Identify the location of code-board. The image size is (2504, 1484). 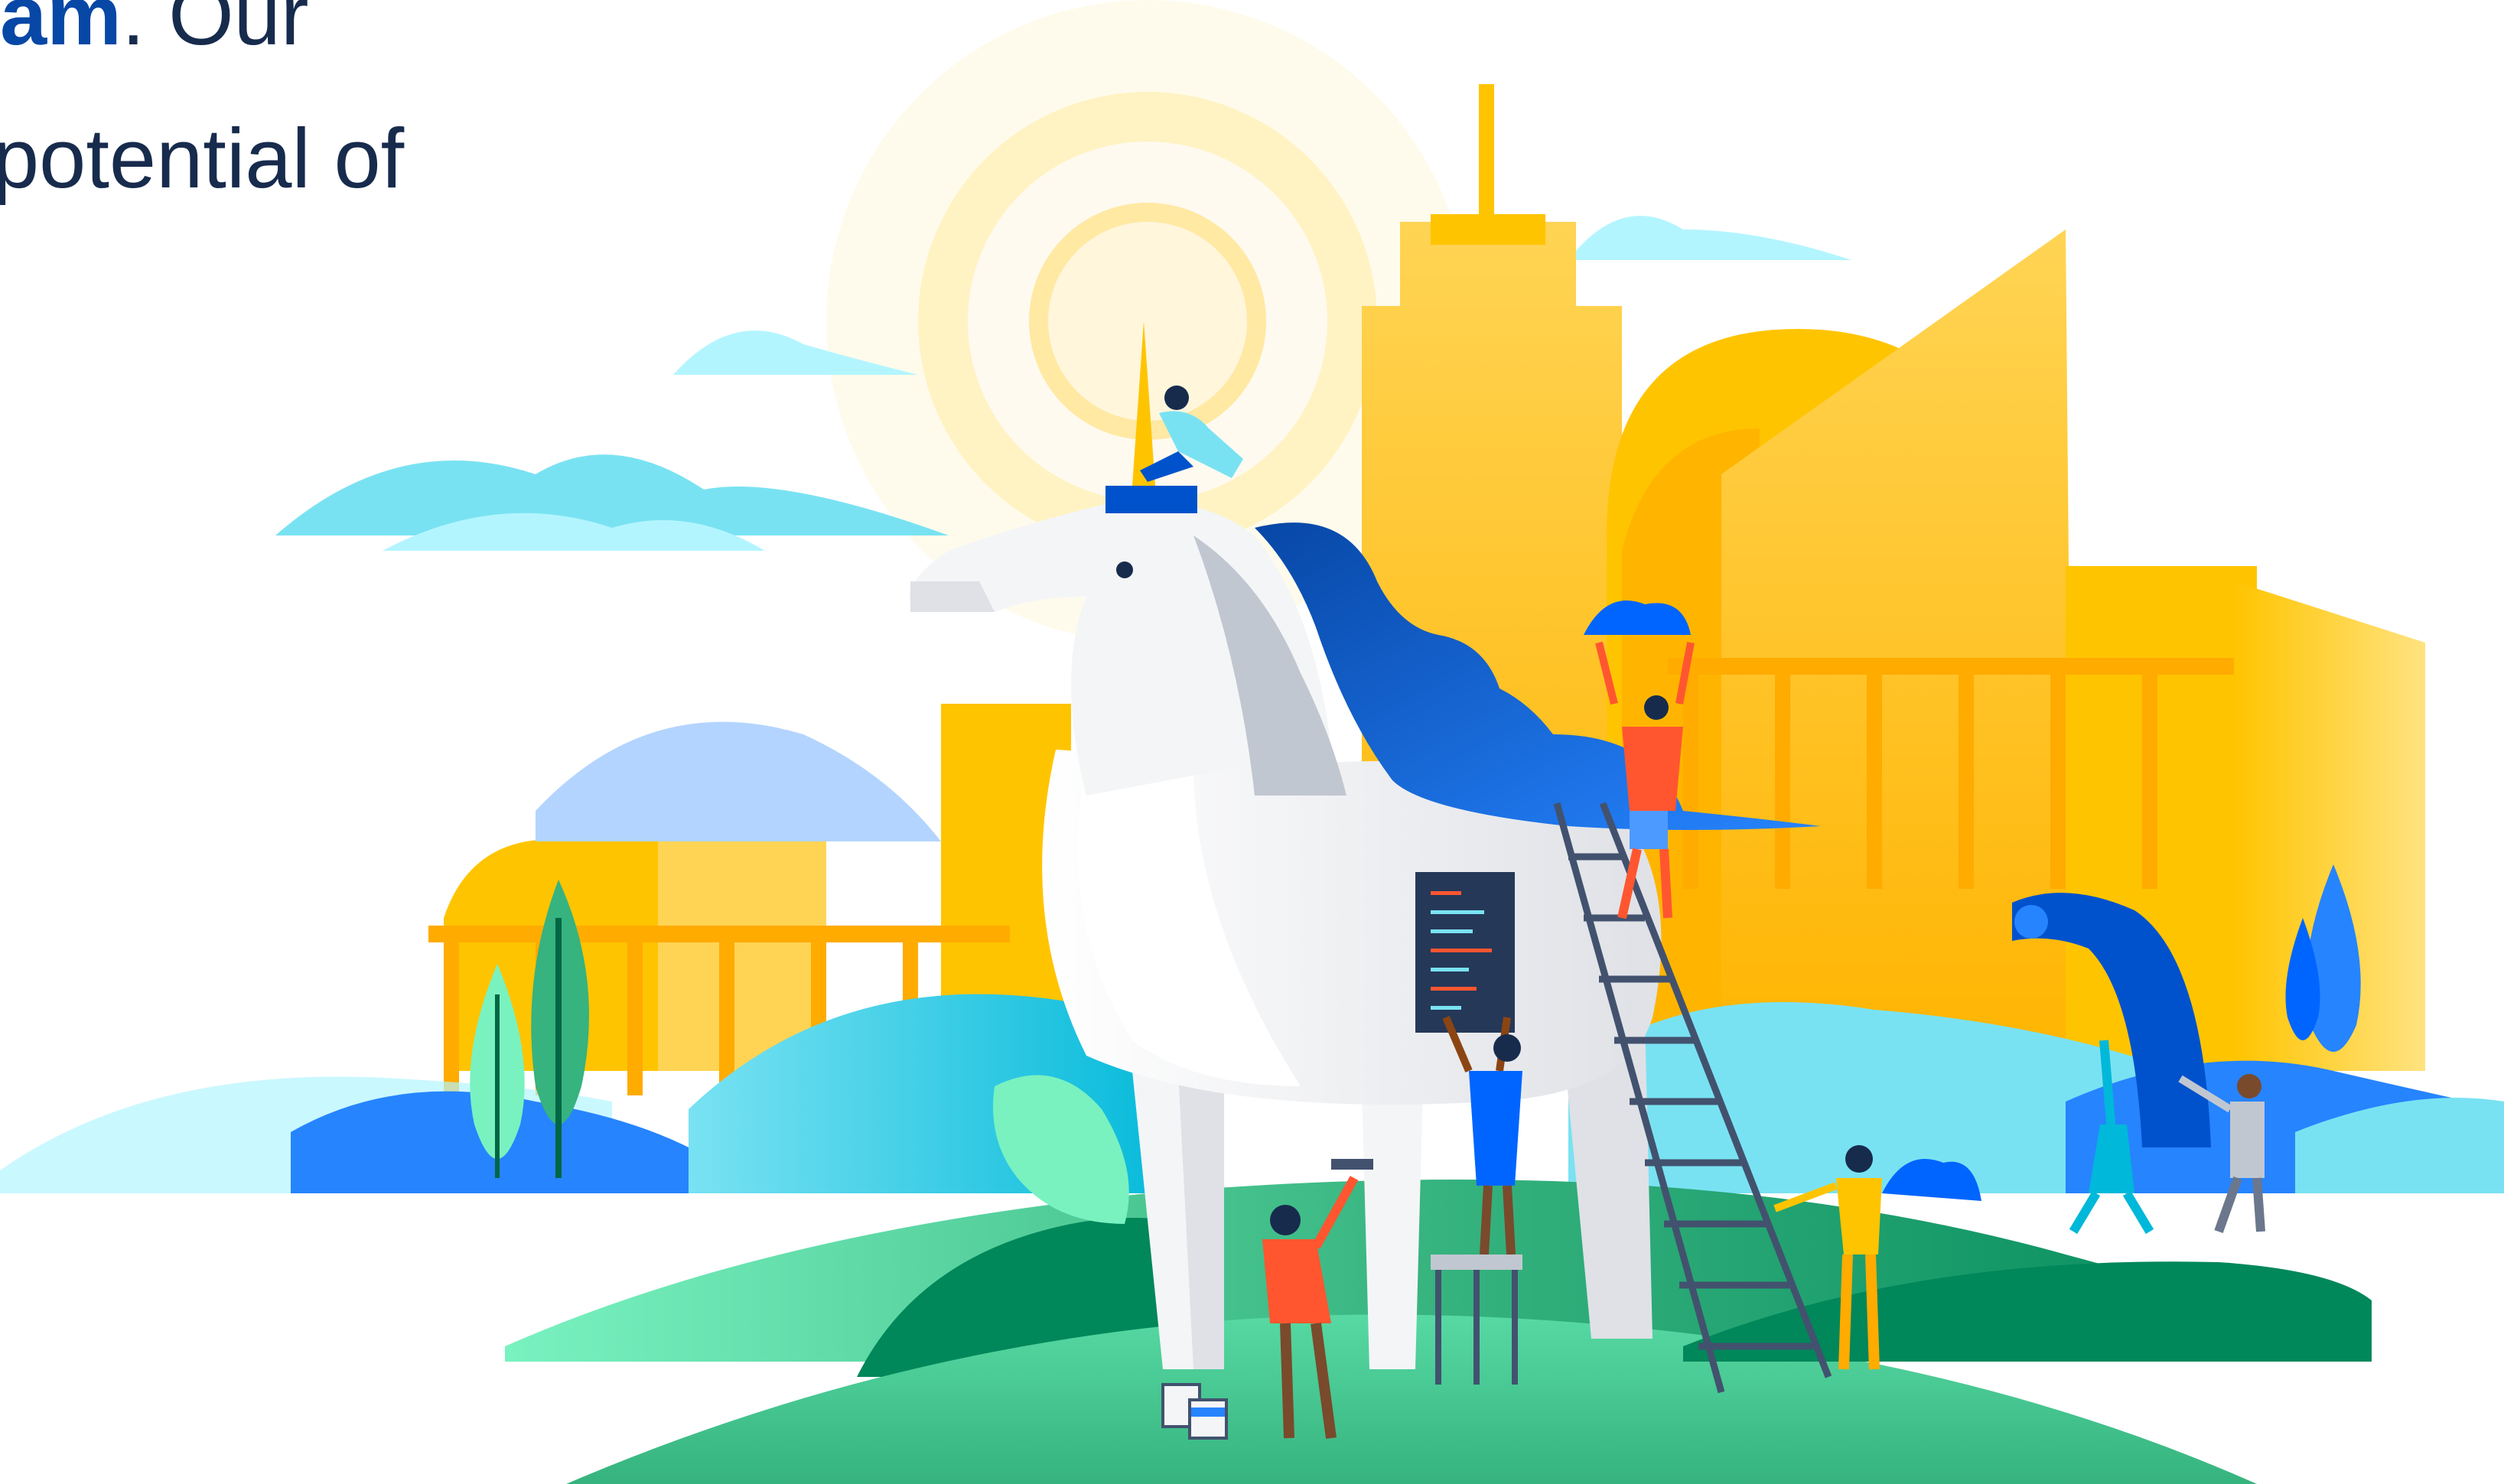
(1465, 952).